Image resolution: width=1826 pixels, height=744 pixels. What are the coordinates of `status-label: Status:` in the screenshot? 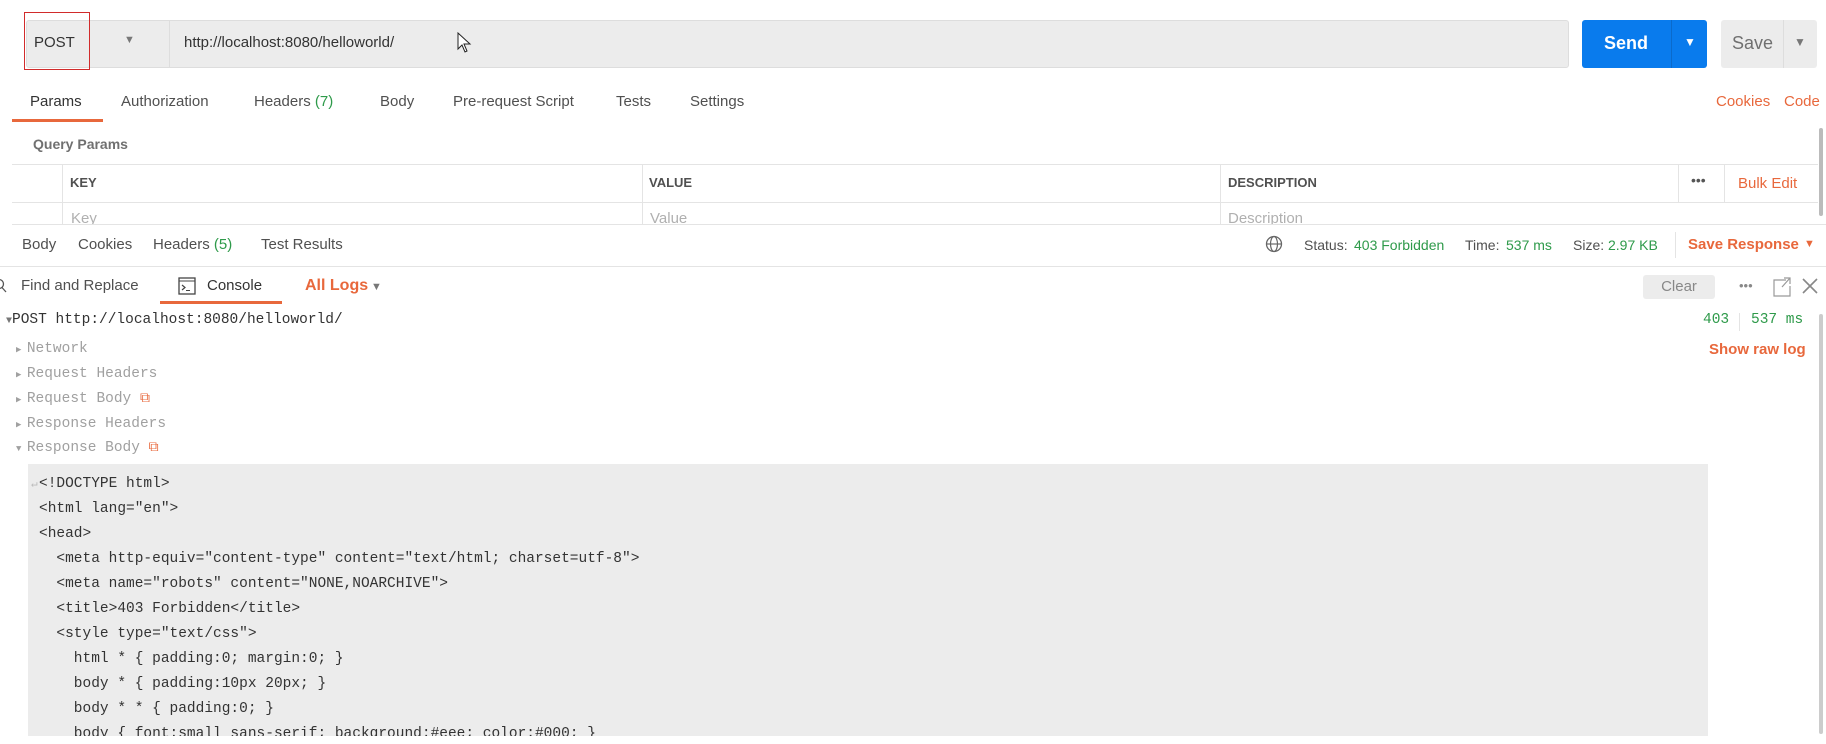 It's located at (1326, 245).